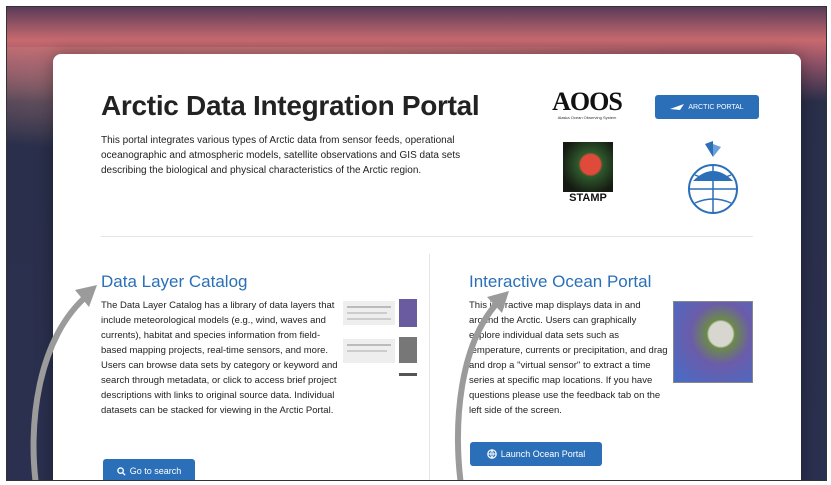 The height and width of the screenshot is (485, 831). What do you see at coordinates (155, 471) in the screenshot?
I see `go-to-search-label: Go to search` at bounding box center [155, 471].